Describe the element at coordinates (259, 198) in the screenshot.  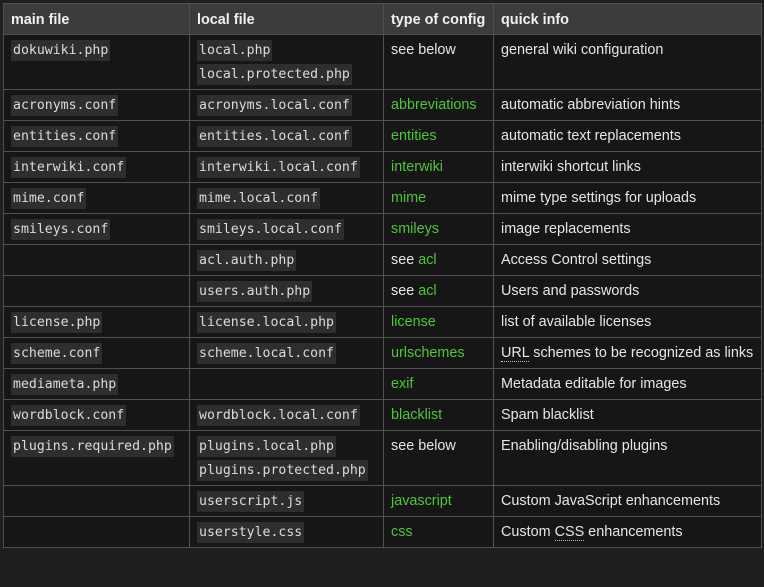
I see `local-file-name: mime.local.conf` at that location.